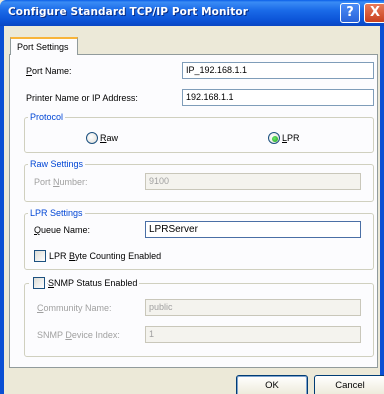  What do you see at coordinates (382, 210) in the screenshot?
I see `window-frame-right` at bounding box center [382, 210].